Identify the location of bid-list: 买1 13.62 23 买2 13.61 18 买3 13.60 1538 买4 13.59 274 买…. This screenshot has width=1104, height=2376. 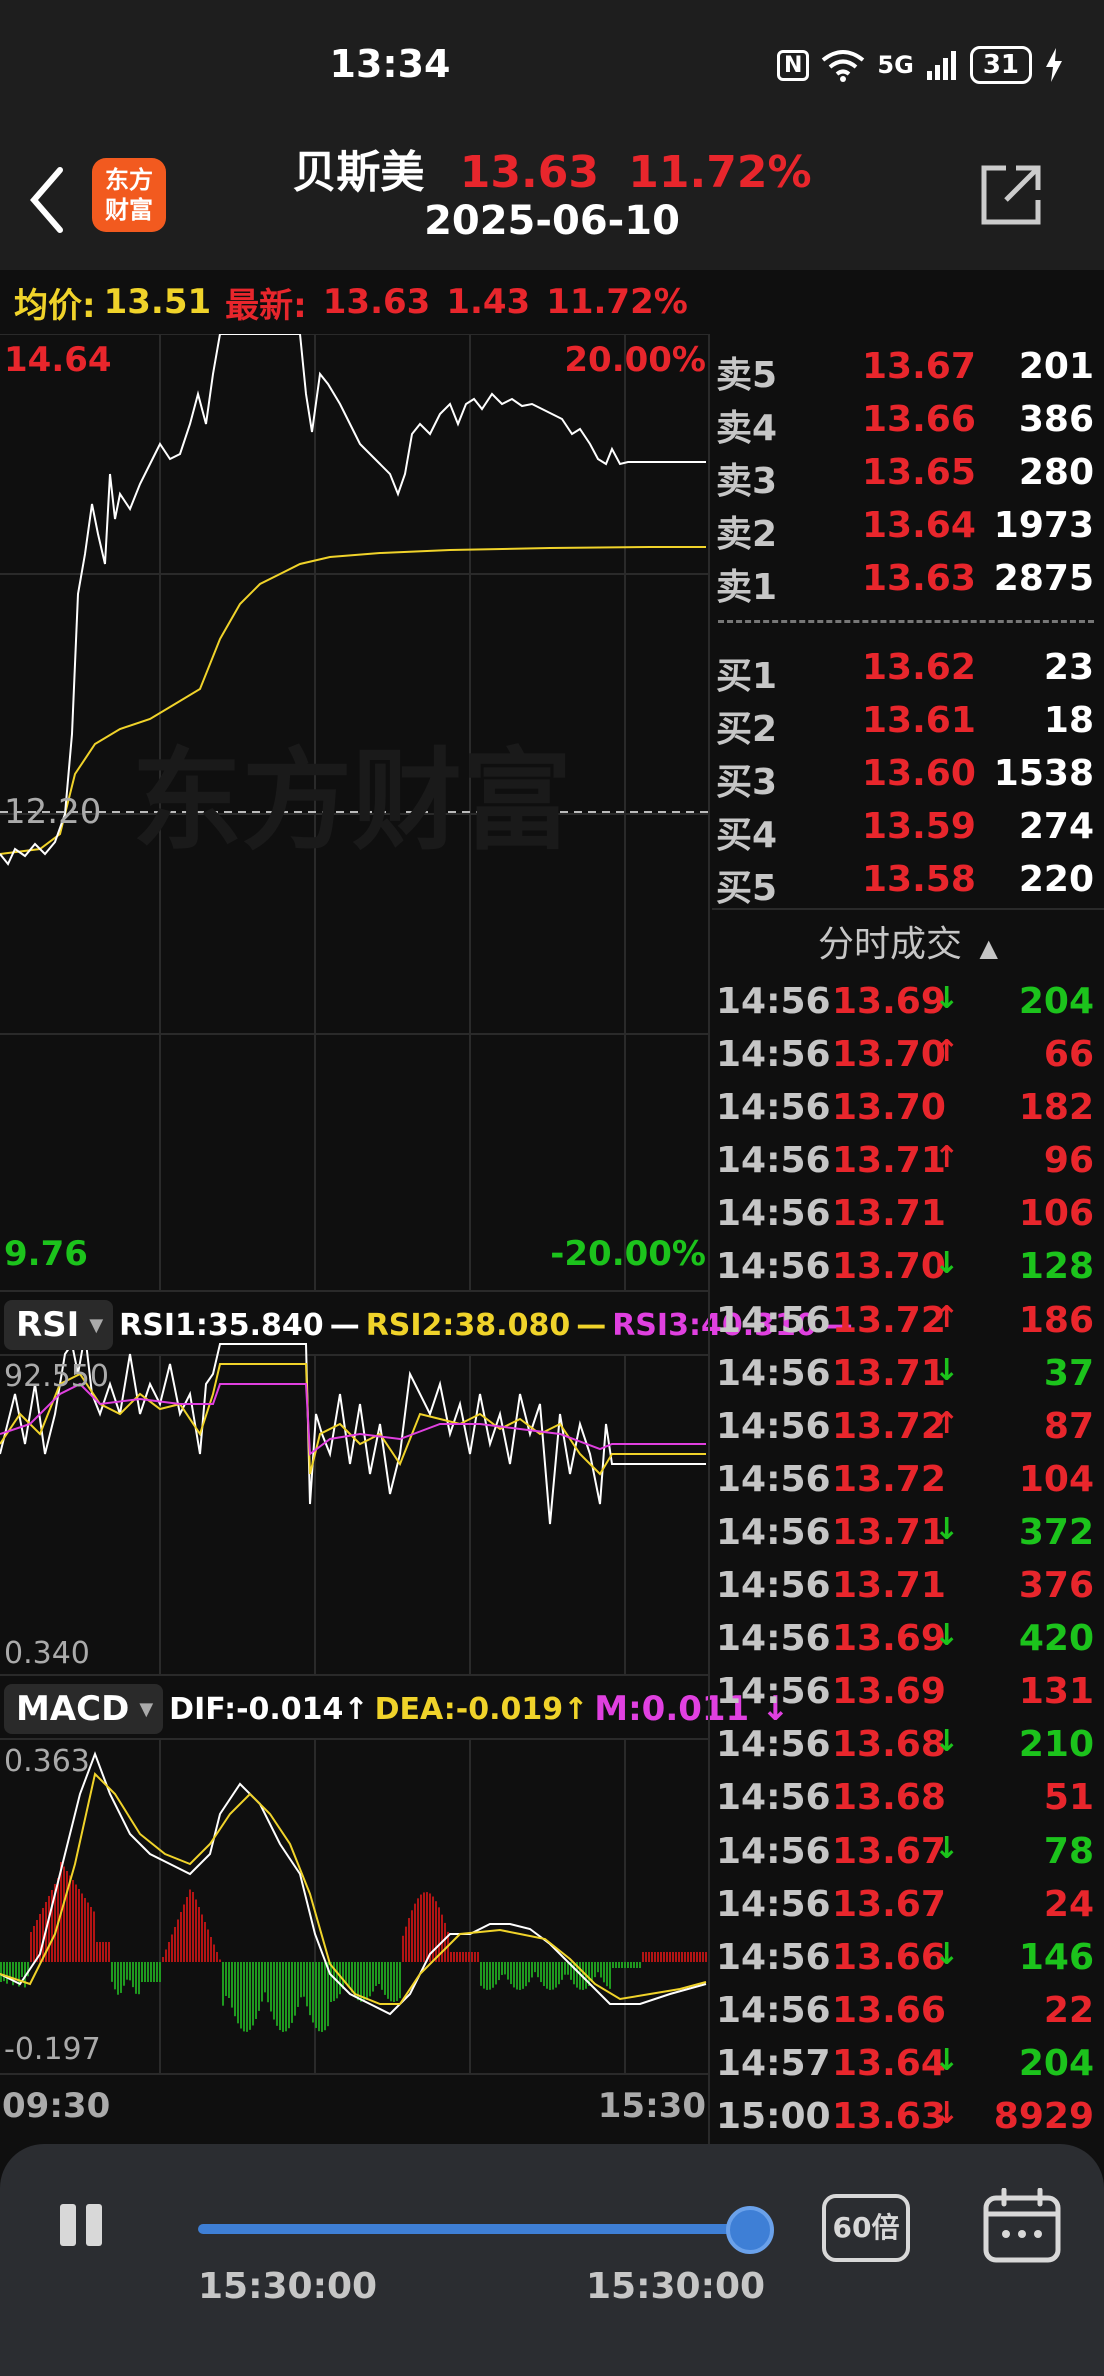
(908, 774).